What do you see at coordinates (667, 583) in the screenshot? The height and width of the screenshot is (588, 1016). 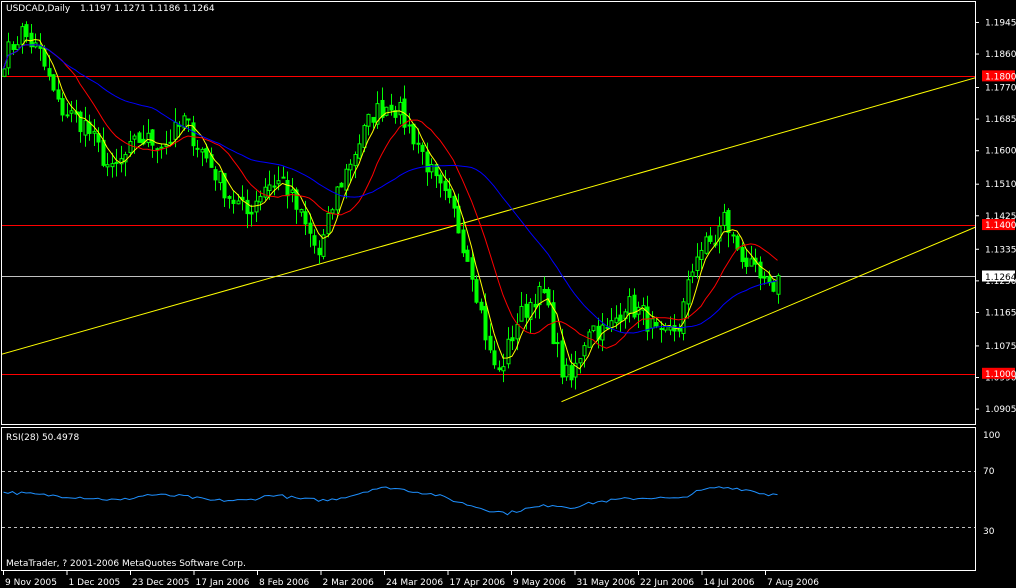 I see `time-tick-label: 22 Jun 2006` at bounding box center [667, 583].